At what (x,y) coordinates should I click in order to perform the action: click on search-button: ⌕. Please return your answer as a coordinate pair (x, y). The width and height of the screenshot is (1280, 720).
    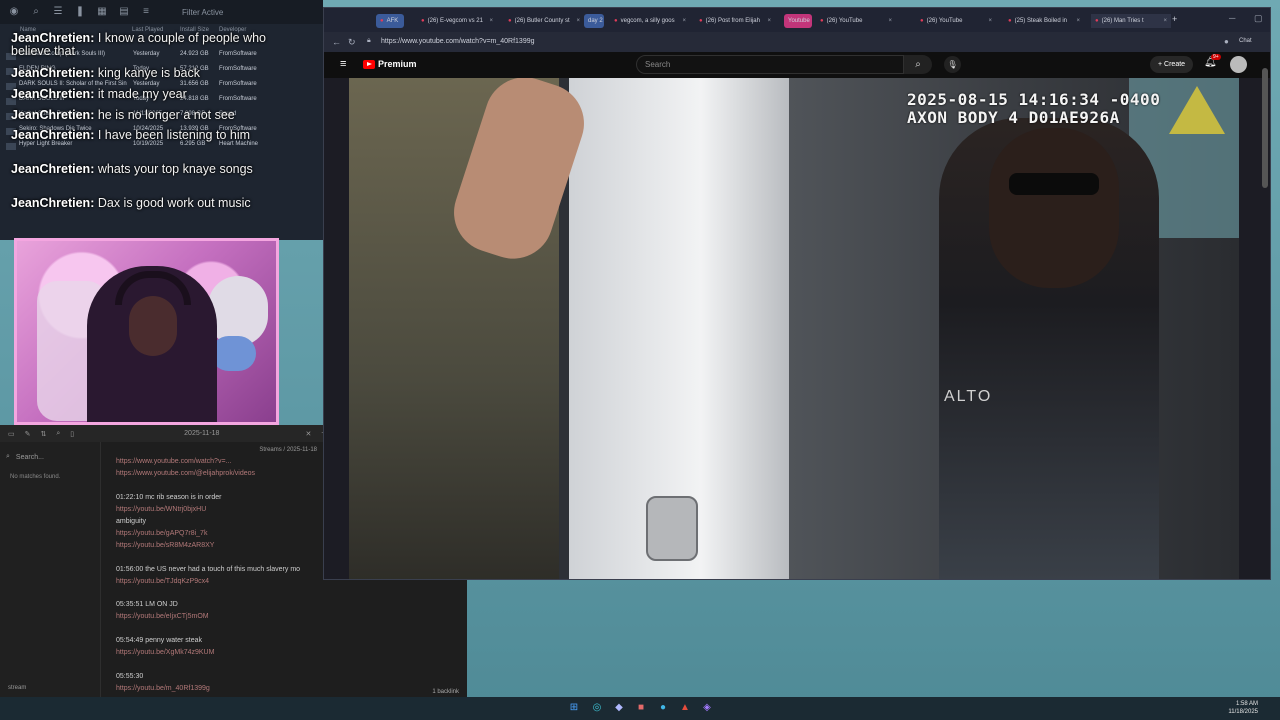
    Looking at the image, I should click on (918, 64).